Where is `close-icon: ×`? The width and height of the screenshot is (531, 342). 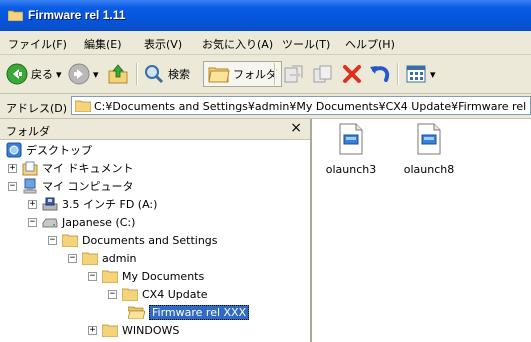
close-icon: × is located at coordinates (296, 128).